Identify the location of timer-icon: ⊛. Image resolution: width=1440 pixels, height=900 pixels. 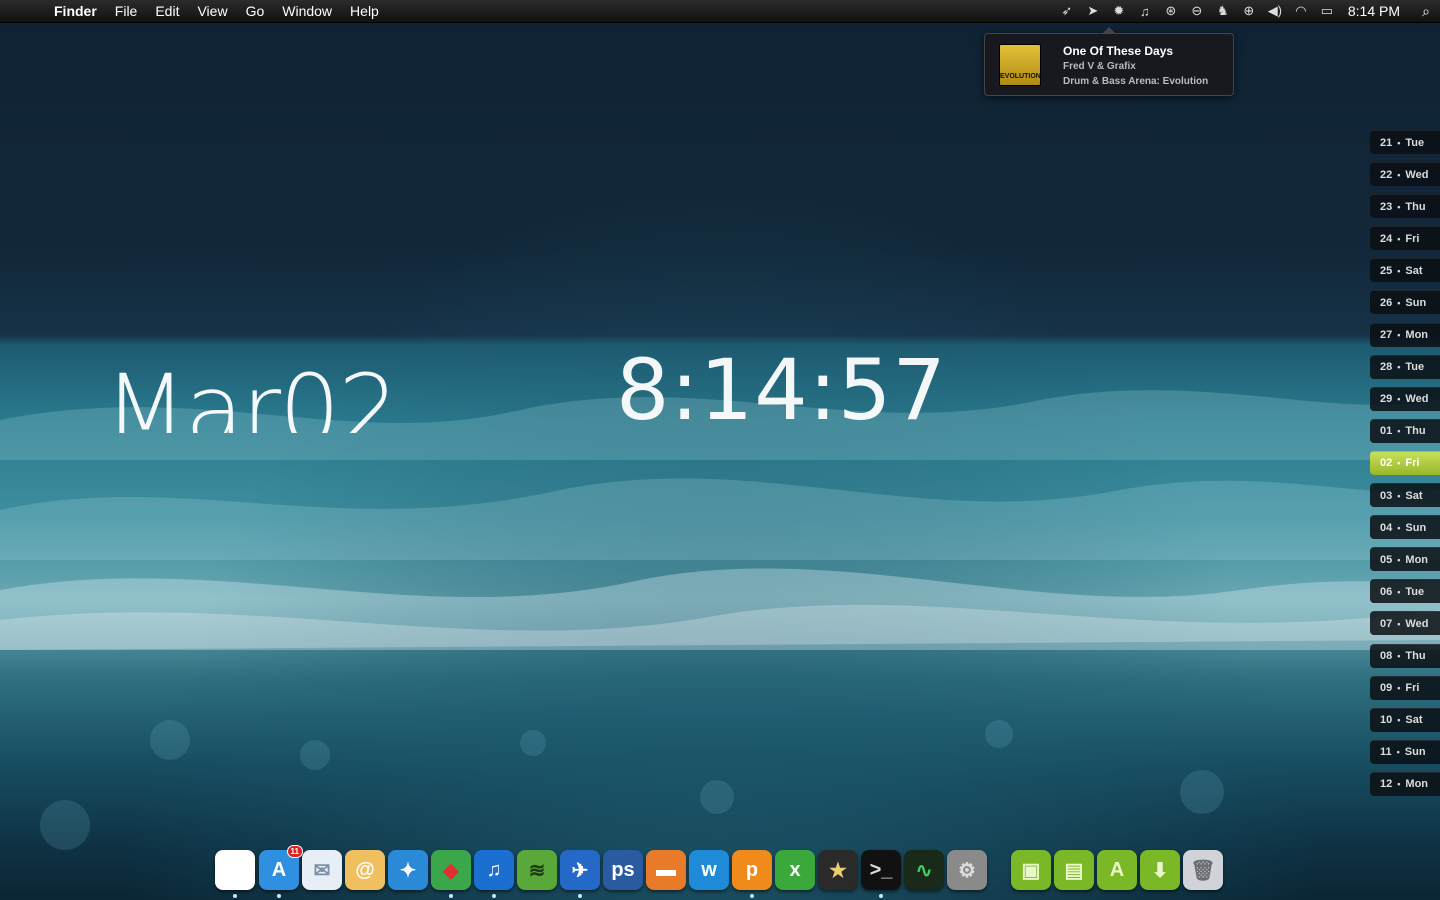
(1171, 11).